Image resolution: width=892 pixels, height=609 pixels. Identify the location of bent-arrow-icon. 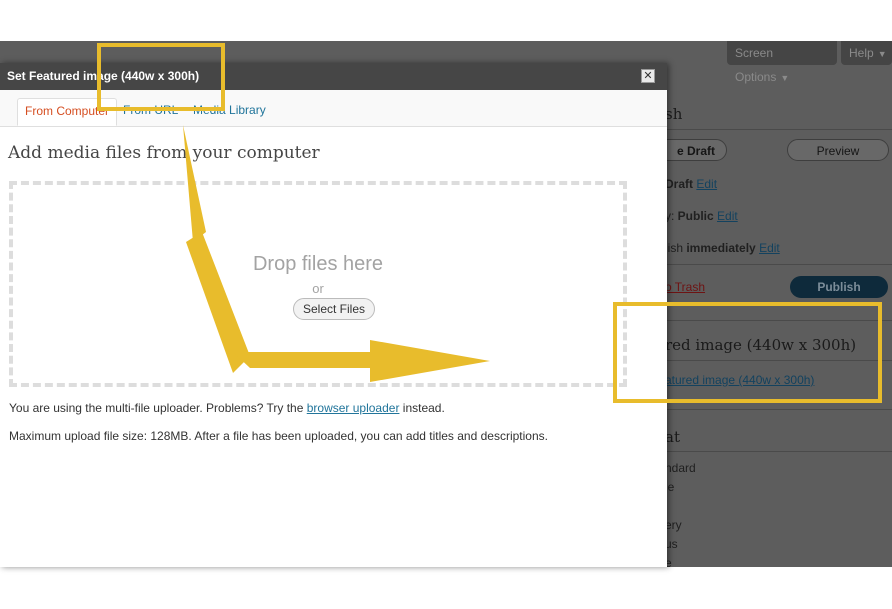
(336, 253).